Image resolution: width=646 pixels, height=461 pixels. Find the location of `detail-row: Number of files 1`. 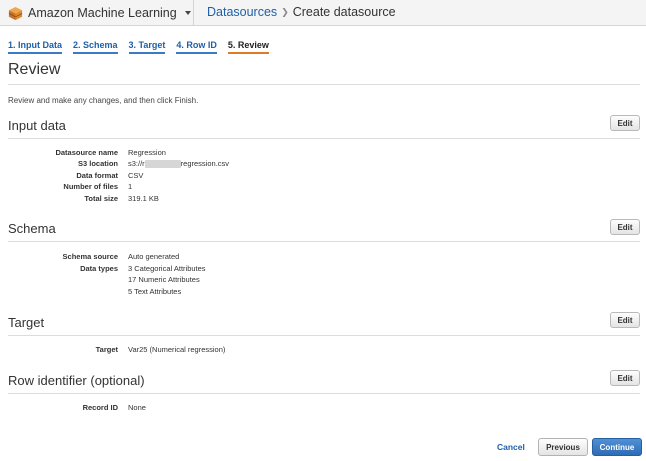

detail-row: Number of files 1 is located at coordinates (323, 187).